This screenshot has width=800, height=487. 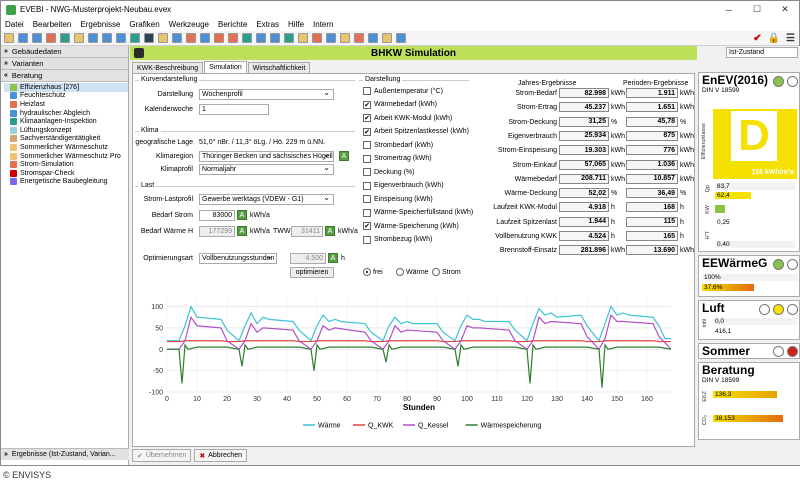 What do you see at coordinates (412, 272) in the screenshot?
I see `radio-waerme: Wärme` at bounding box center [412, 272].